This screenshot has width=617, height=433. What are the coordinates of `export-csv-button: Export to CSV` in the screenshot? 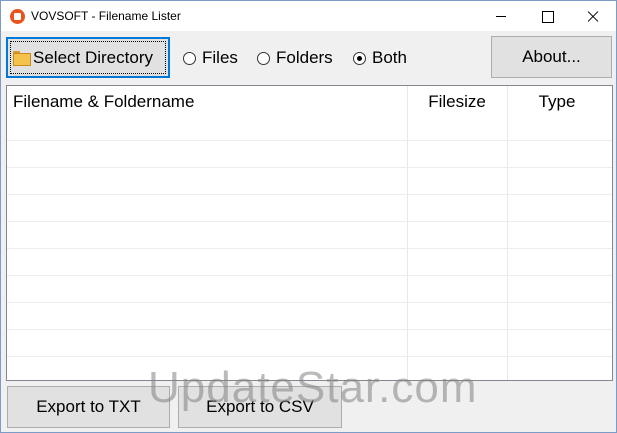 It's located at (260, 407).